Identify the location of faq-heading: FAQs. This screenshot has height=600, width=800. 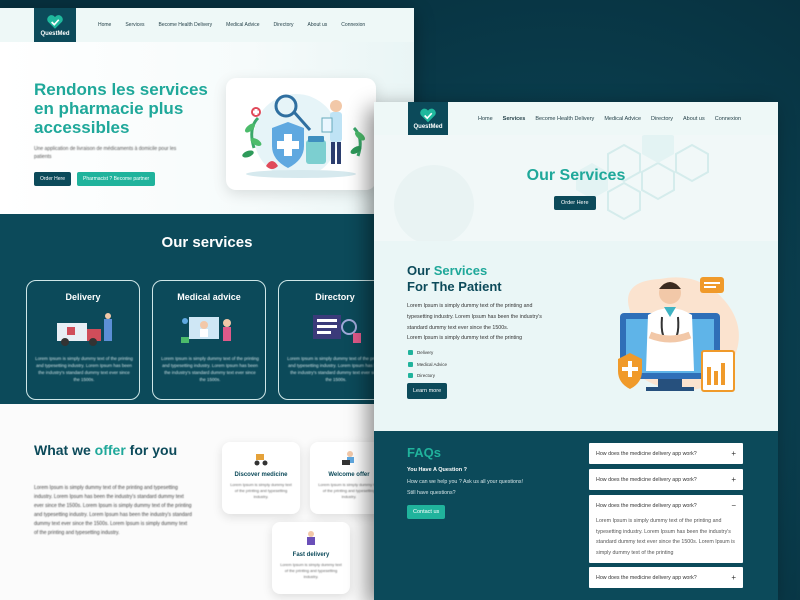
(424, 452).